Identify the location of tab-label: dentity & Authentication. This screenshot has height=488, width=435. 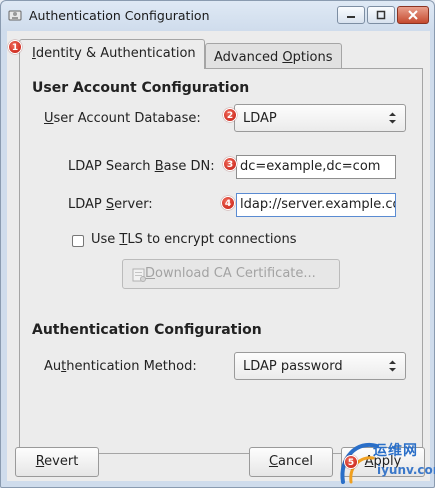
(115, 53).